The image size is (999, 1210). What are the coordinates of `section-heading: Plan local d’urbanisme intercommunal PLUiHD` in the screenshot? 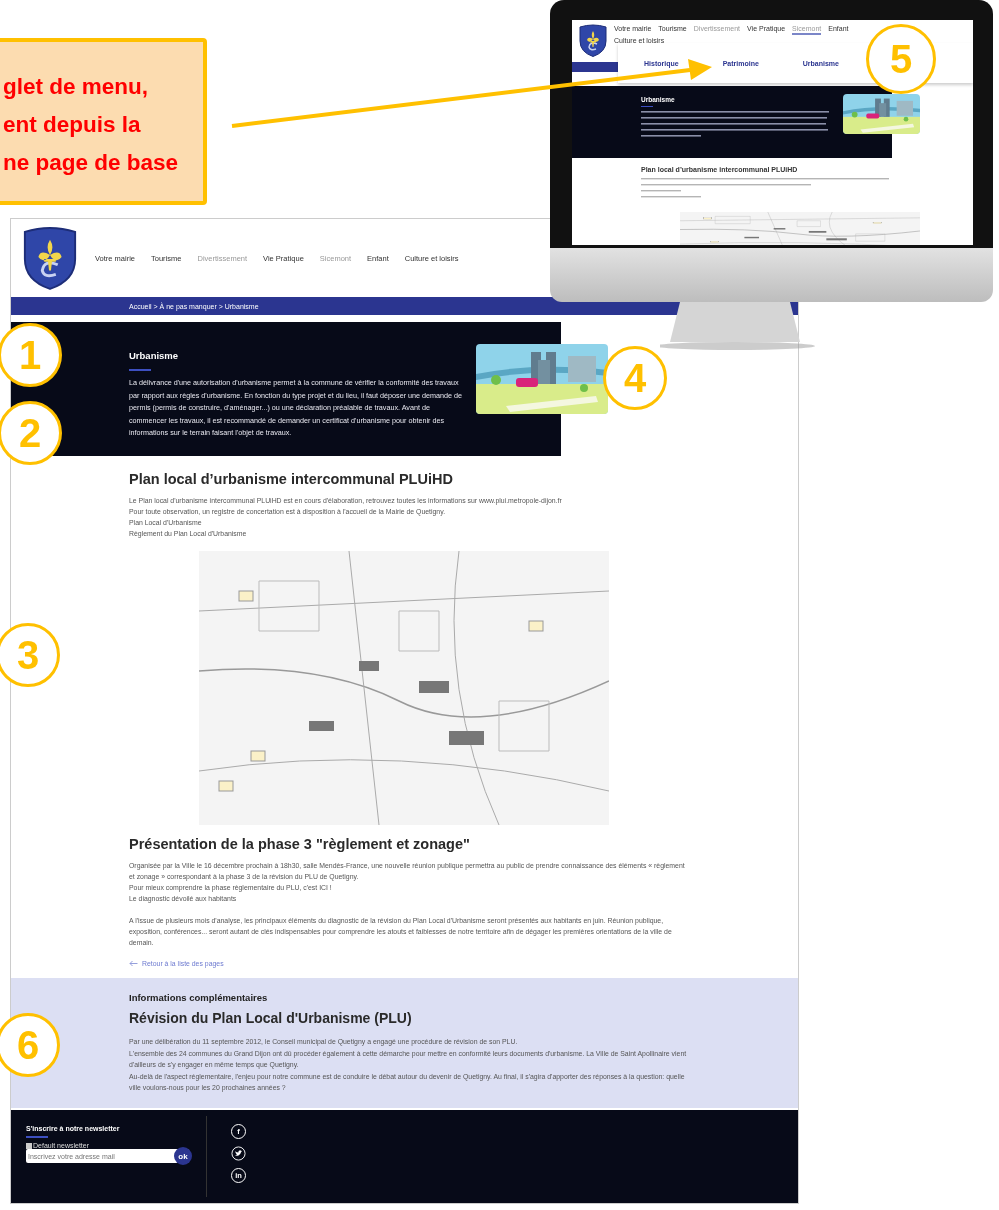 It's located at (291, 479).